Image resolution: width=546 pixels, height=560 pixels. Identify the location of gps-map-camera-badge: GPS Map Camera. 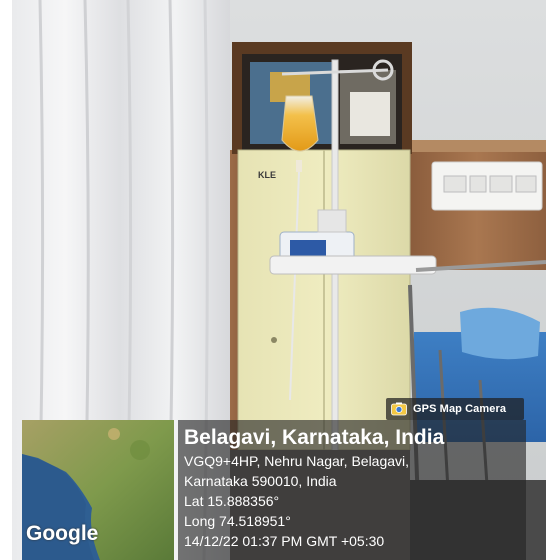
(455, 409).